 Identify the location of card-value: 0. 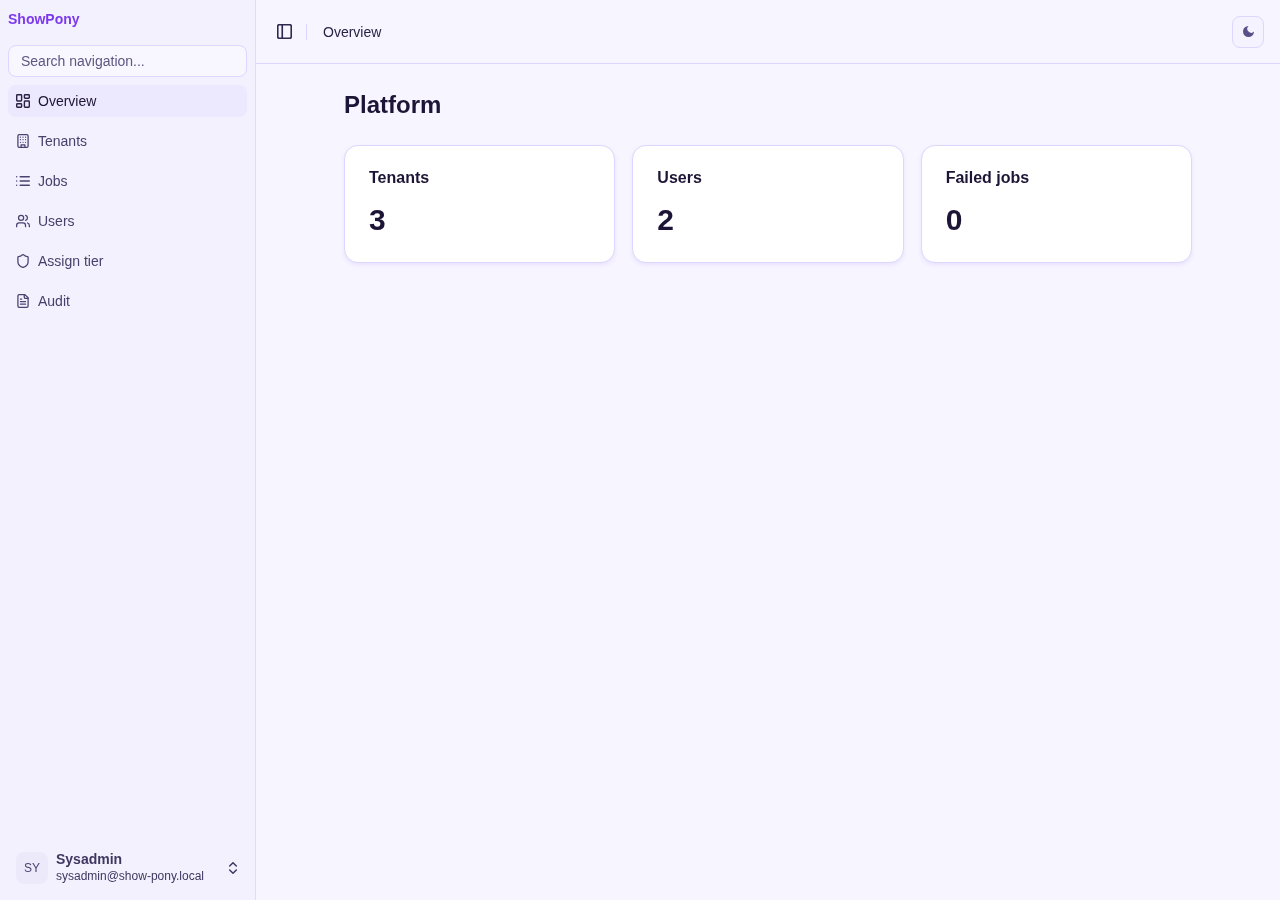
(954, 220).